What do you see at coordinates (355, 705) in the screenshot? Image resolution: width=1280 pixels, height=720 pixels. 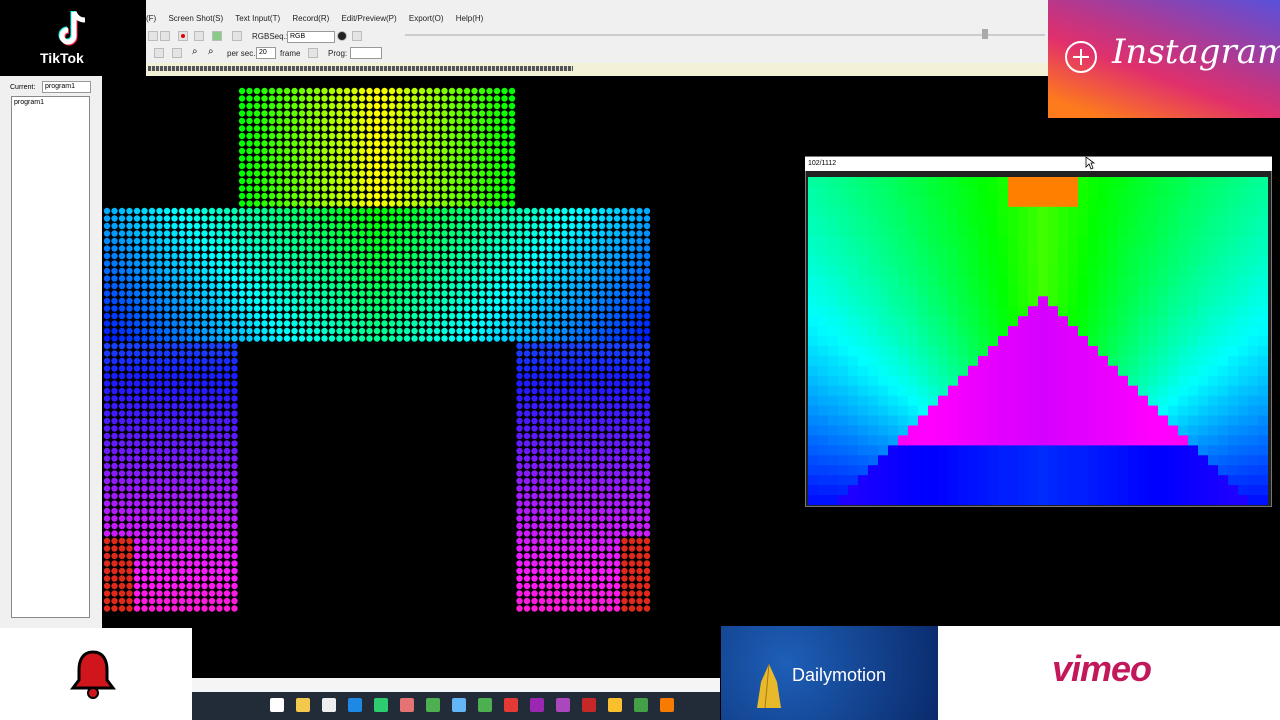 I see `edge-icon` at bounding box center [355, 705].